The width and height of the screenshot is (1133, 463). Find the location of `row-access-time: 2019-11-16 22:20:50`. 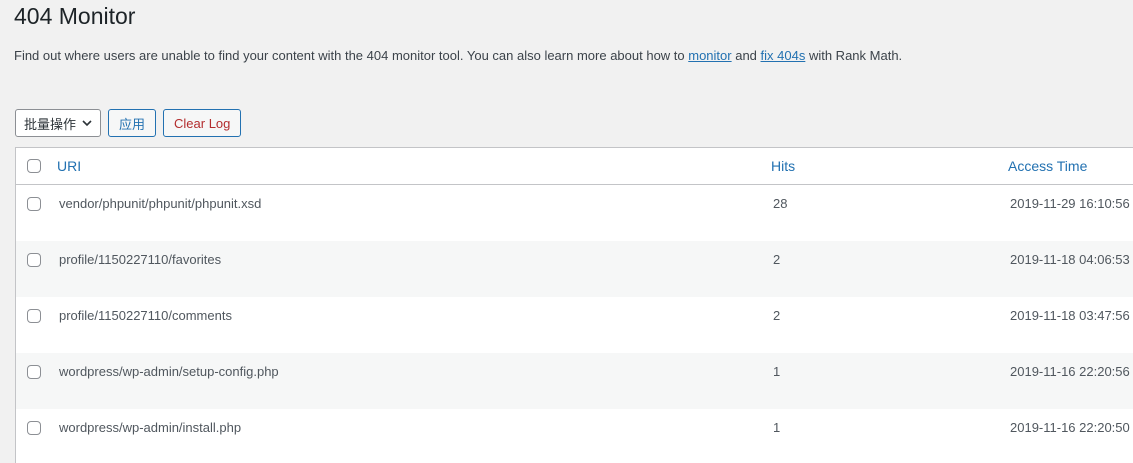

row-access-time: 2019-11-16 22:20:50 is located at coordinates (1070, 427).